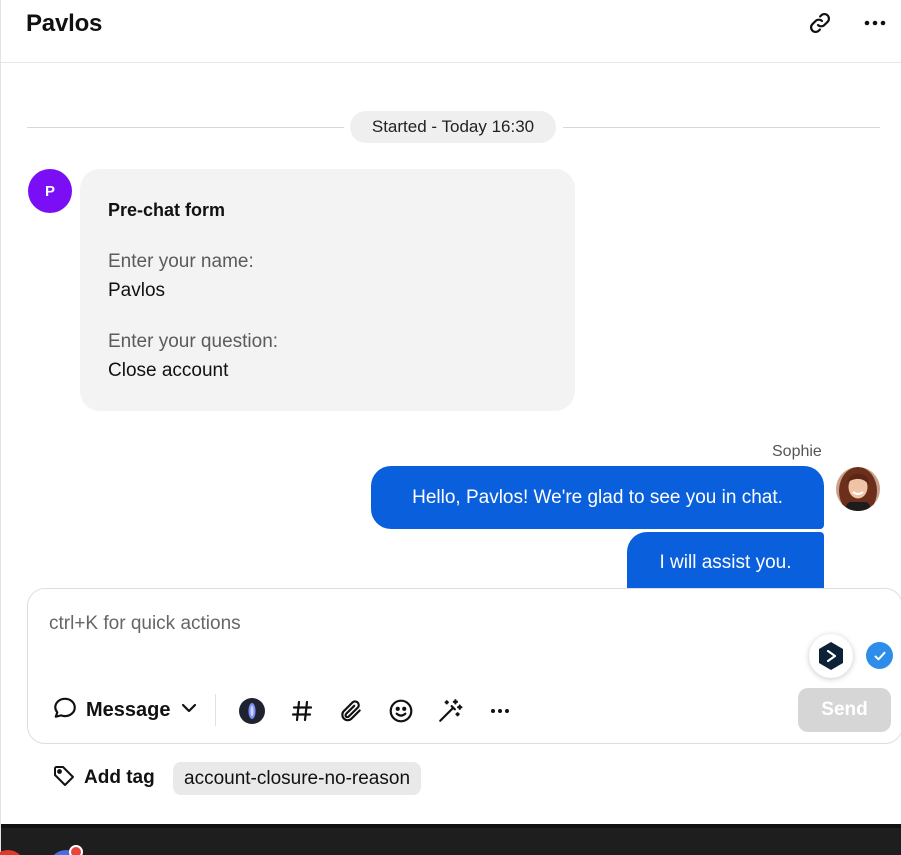  Describe the element at coordinates (858, 489) in the screenshot. I see `agent-avatar` at that location.